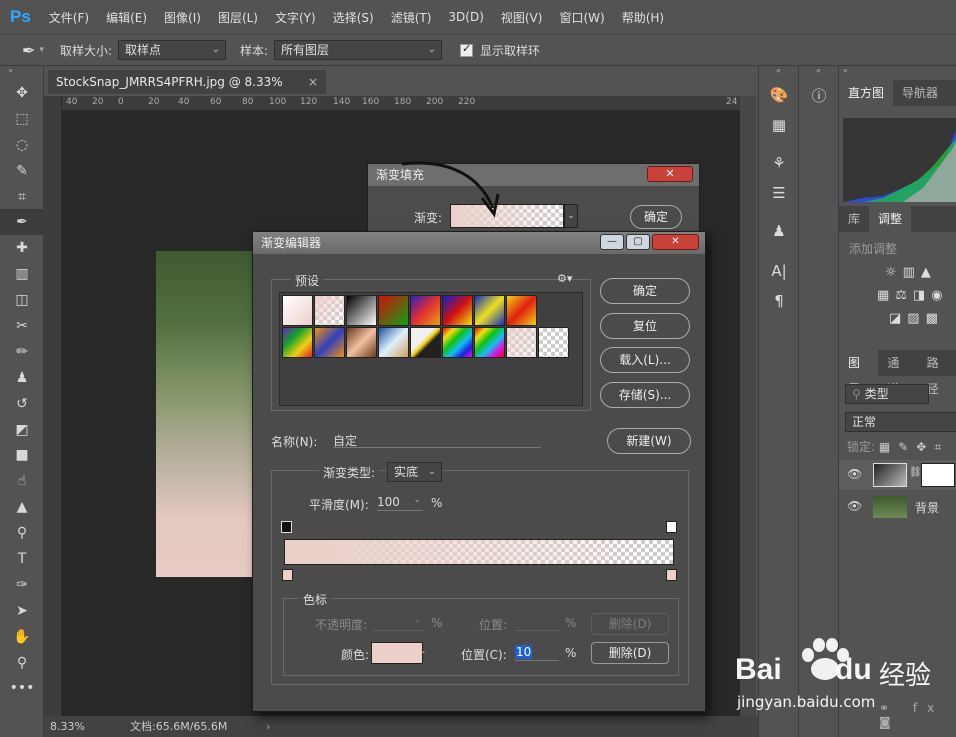  What do you see at coordinates (22, 197) in the screenshot?
I see `crop-tool-icon: ⌗` at bounding box center [22, 197].